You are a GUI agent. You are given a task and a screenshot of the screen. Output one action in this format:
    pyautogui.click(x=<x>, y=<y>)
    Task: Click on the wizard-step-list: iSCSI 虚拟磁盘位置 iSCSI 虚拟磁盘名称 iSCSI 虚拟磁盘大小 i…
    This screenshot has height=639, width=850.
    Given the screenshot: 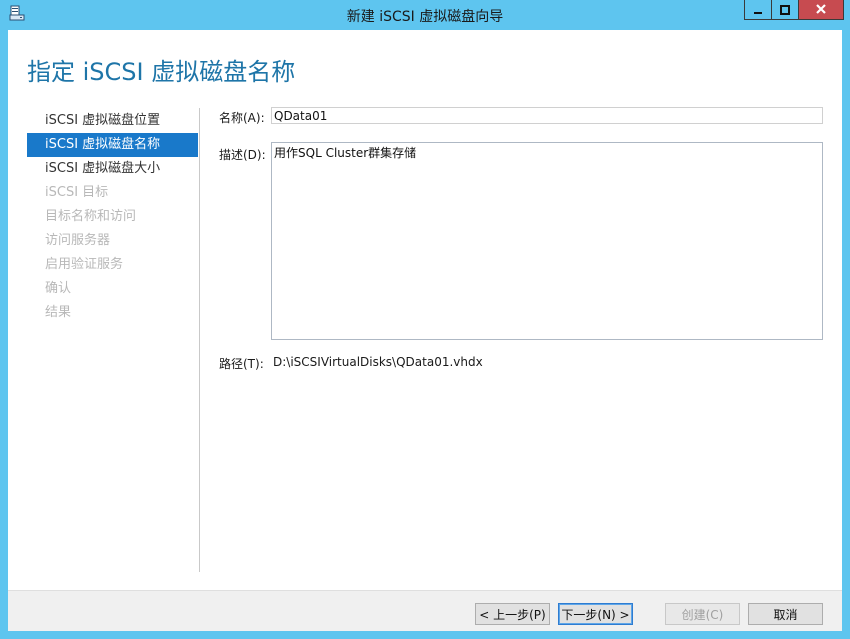 What is the action you would take?
    pyautogui.click(x=112, y=217)
    